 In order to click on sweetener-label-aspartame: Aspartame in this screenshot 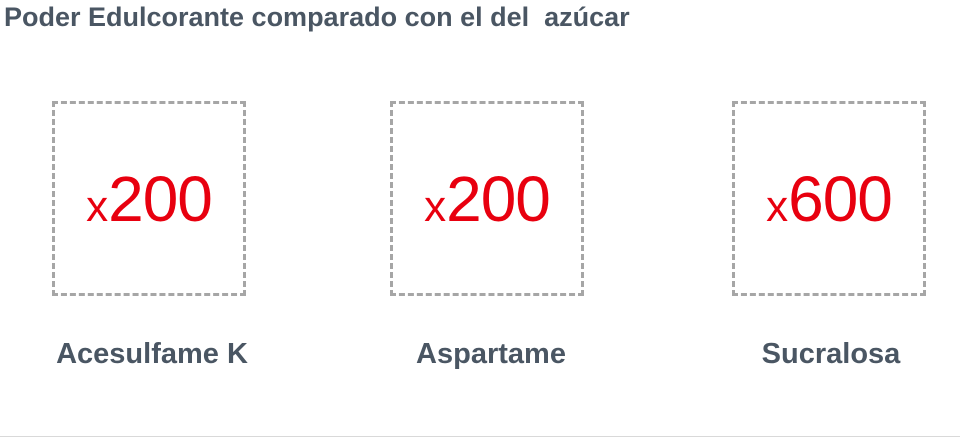, I will do `click(491, 354)`.